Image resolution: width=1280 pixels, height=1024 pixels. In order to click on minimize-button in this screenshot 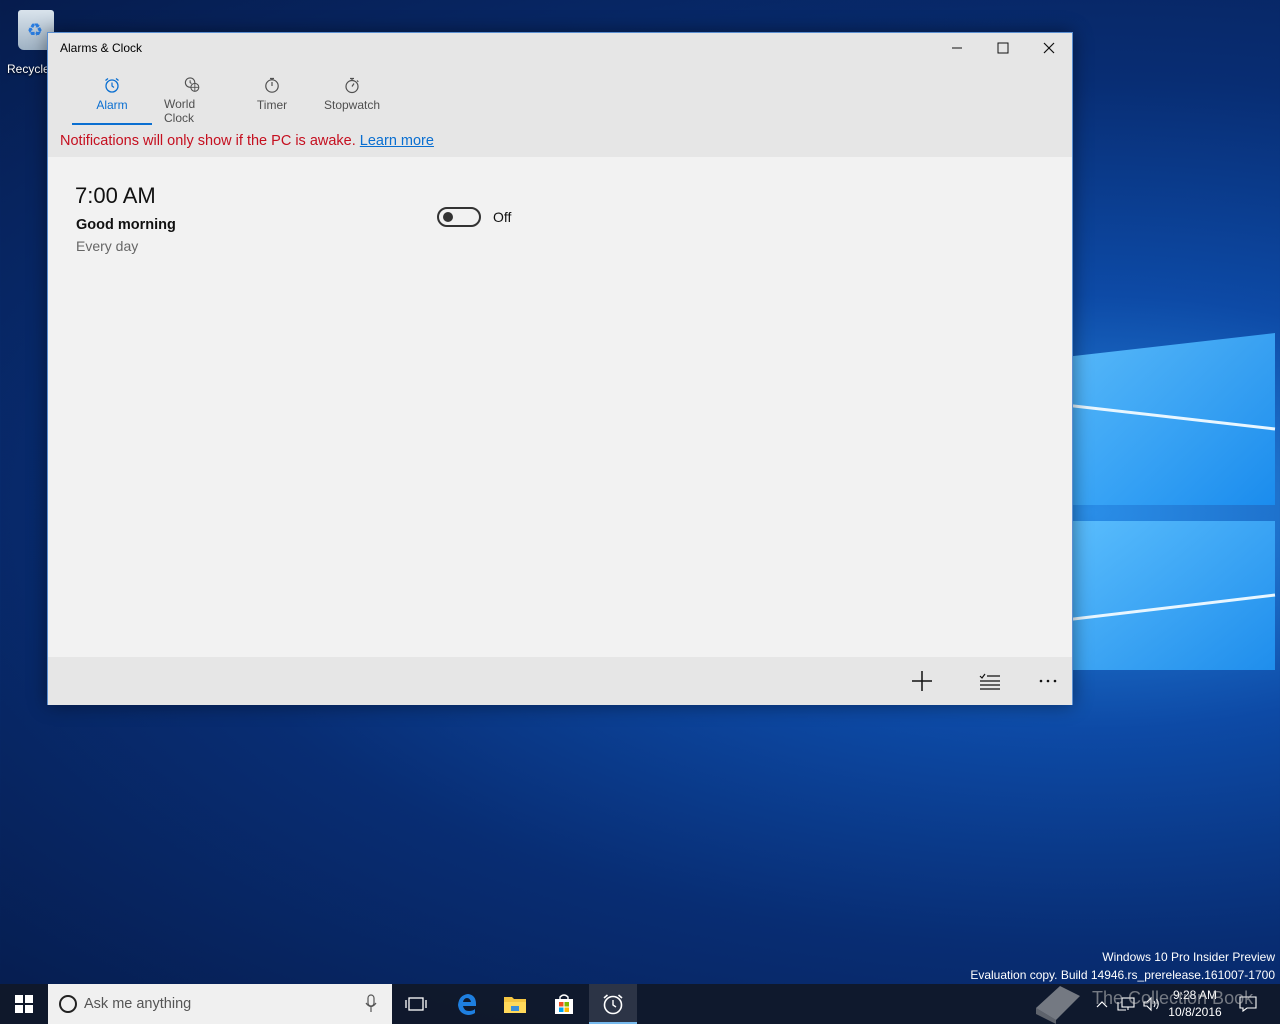, I will do `click(957, 48)`.